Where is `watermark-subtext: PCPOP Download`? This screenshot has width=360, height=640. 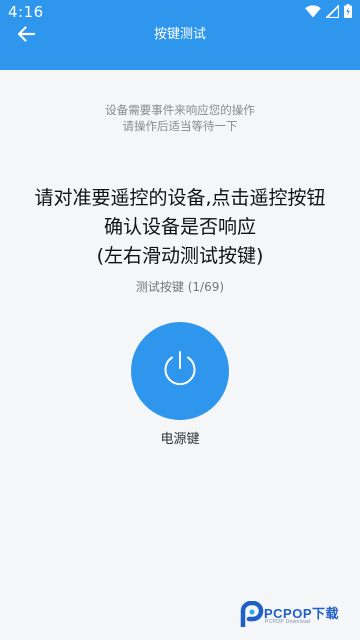
watermark-subtext: PCPOP Download is located at coordinates (288, 622).